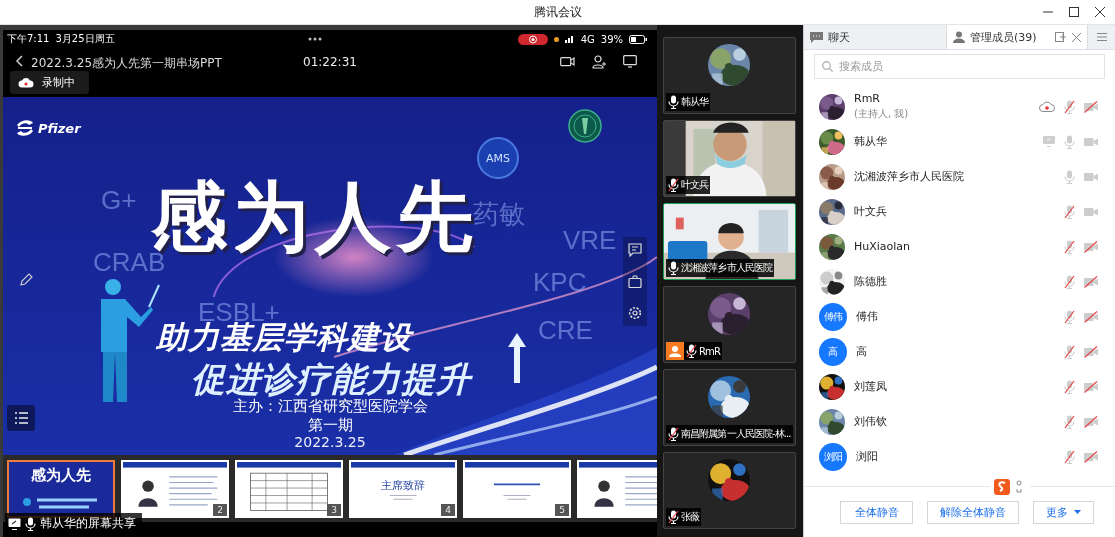 This screenshot has width=1115, height=537. What do you see at coordinates (448, 510) in the screenshot?
I see `slide-number: 4` at bounding box center [448, 510].